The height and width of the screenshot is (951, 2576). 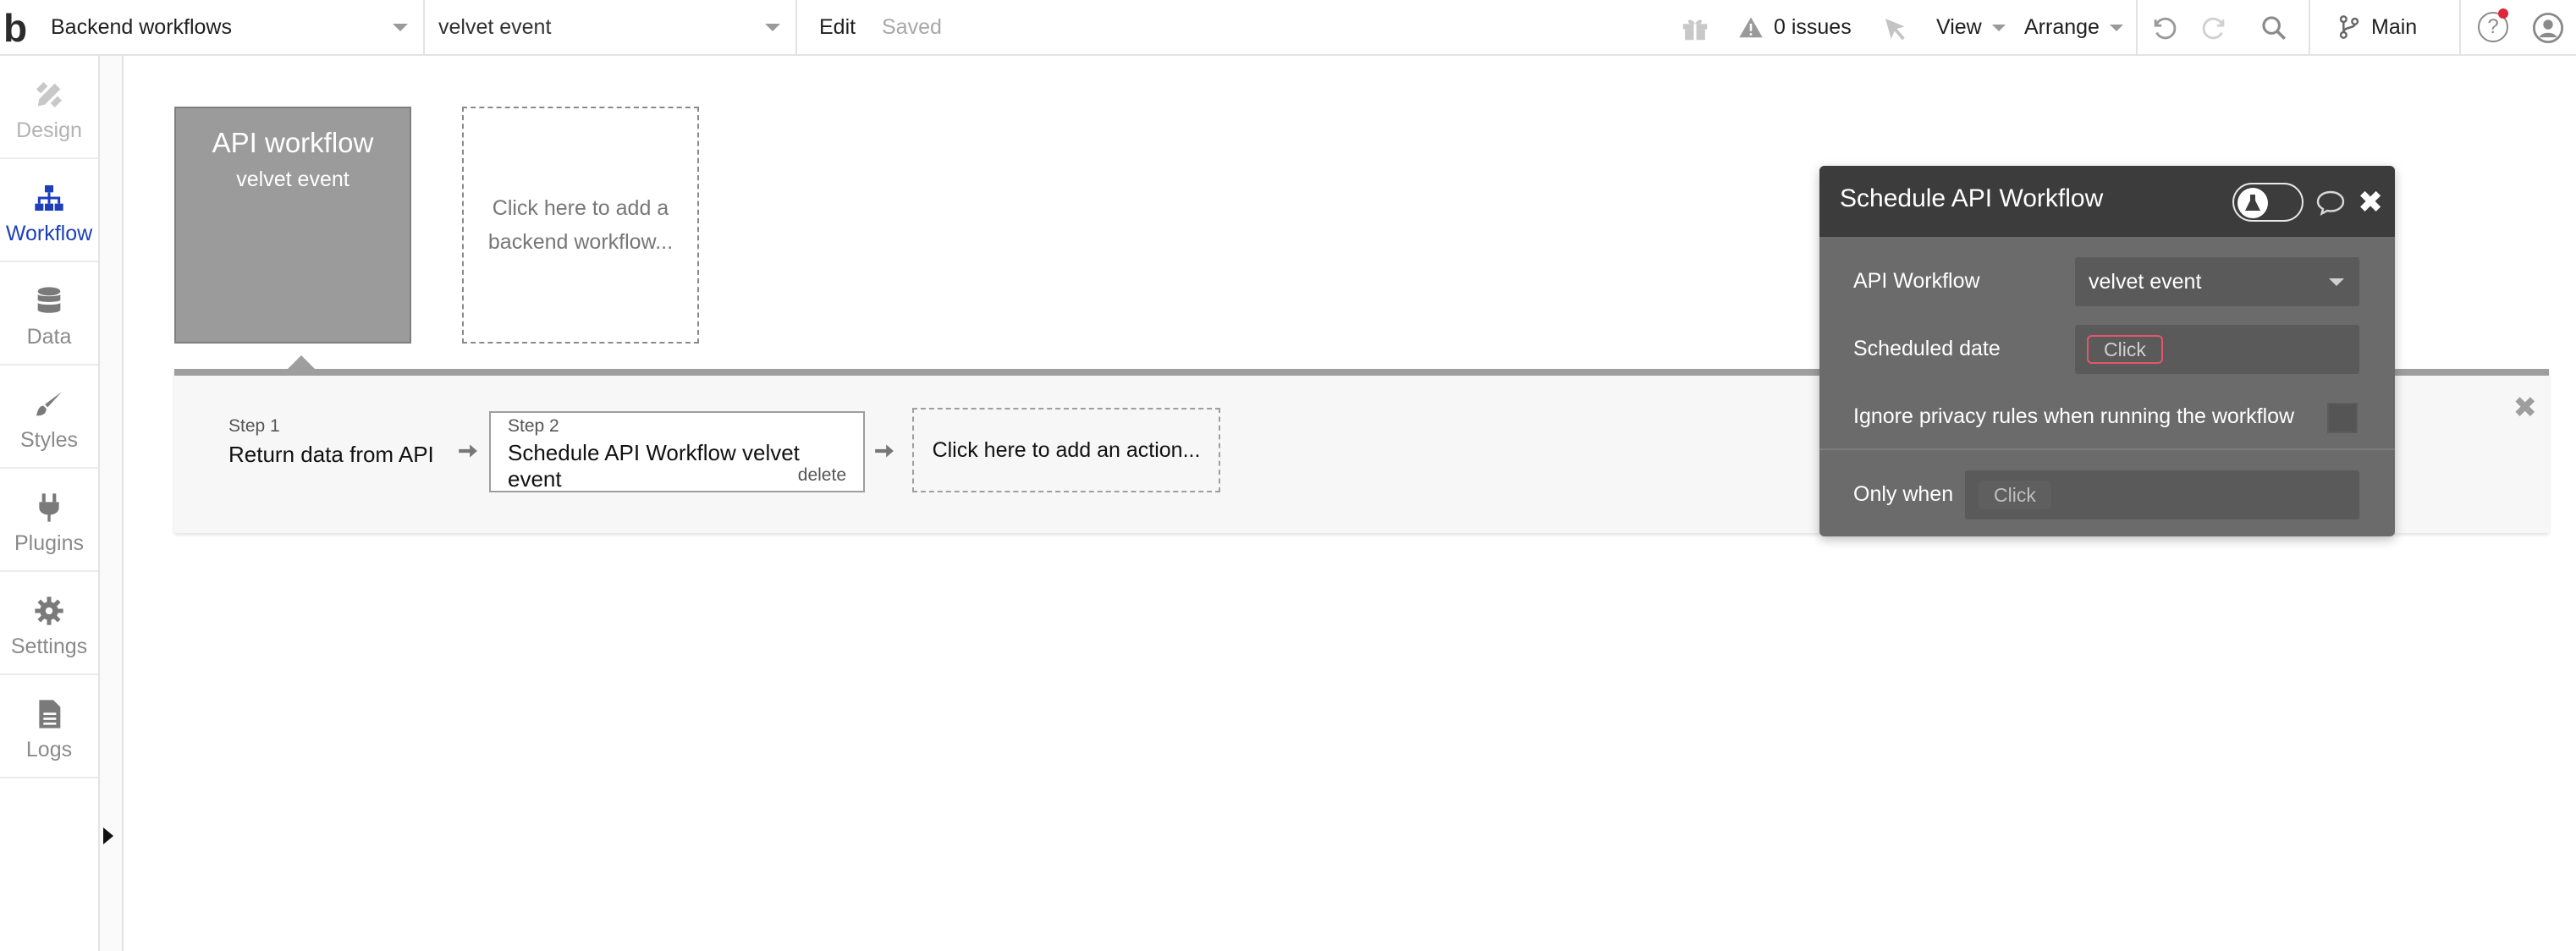 What do you see at coordinates (112, 503) in the screenshot?
I see `sidebar-collapse-strip` at bounding box center [112, 503].